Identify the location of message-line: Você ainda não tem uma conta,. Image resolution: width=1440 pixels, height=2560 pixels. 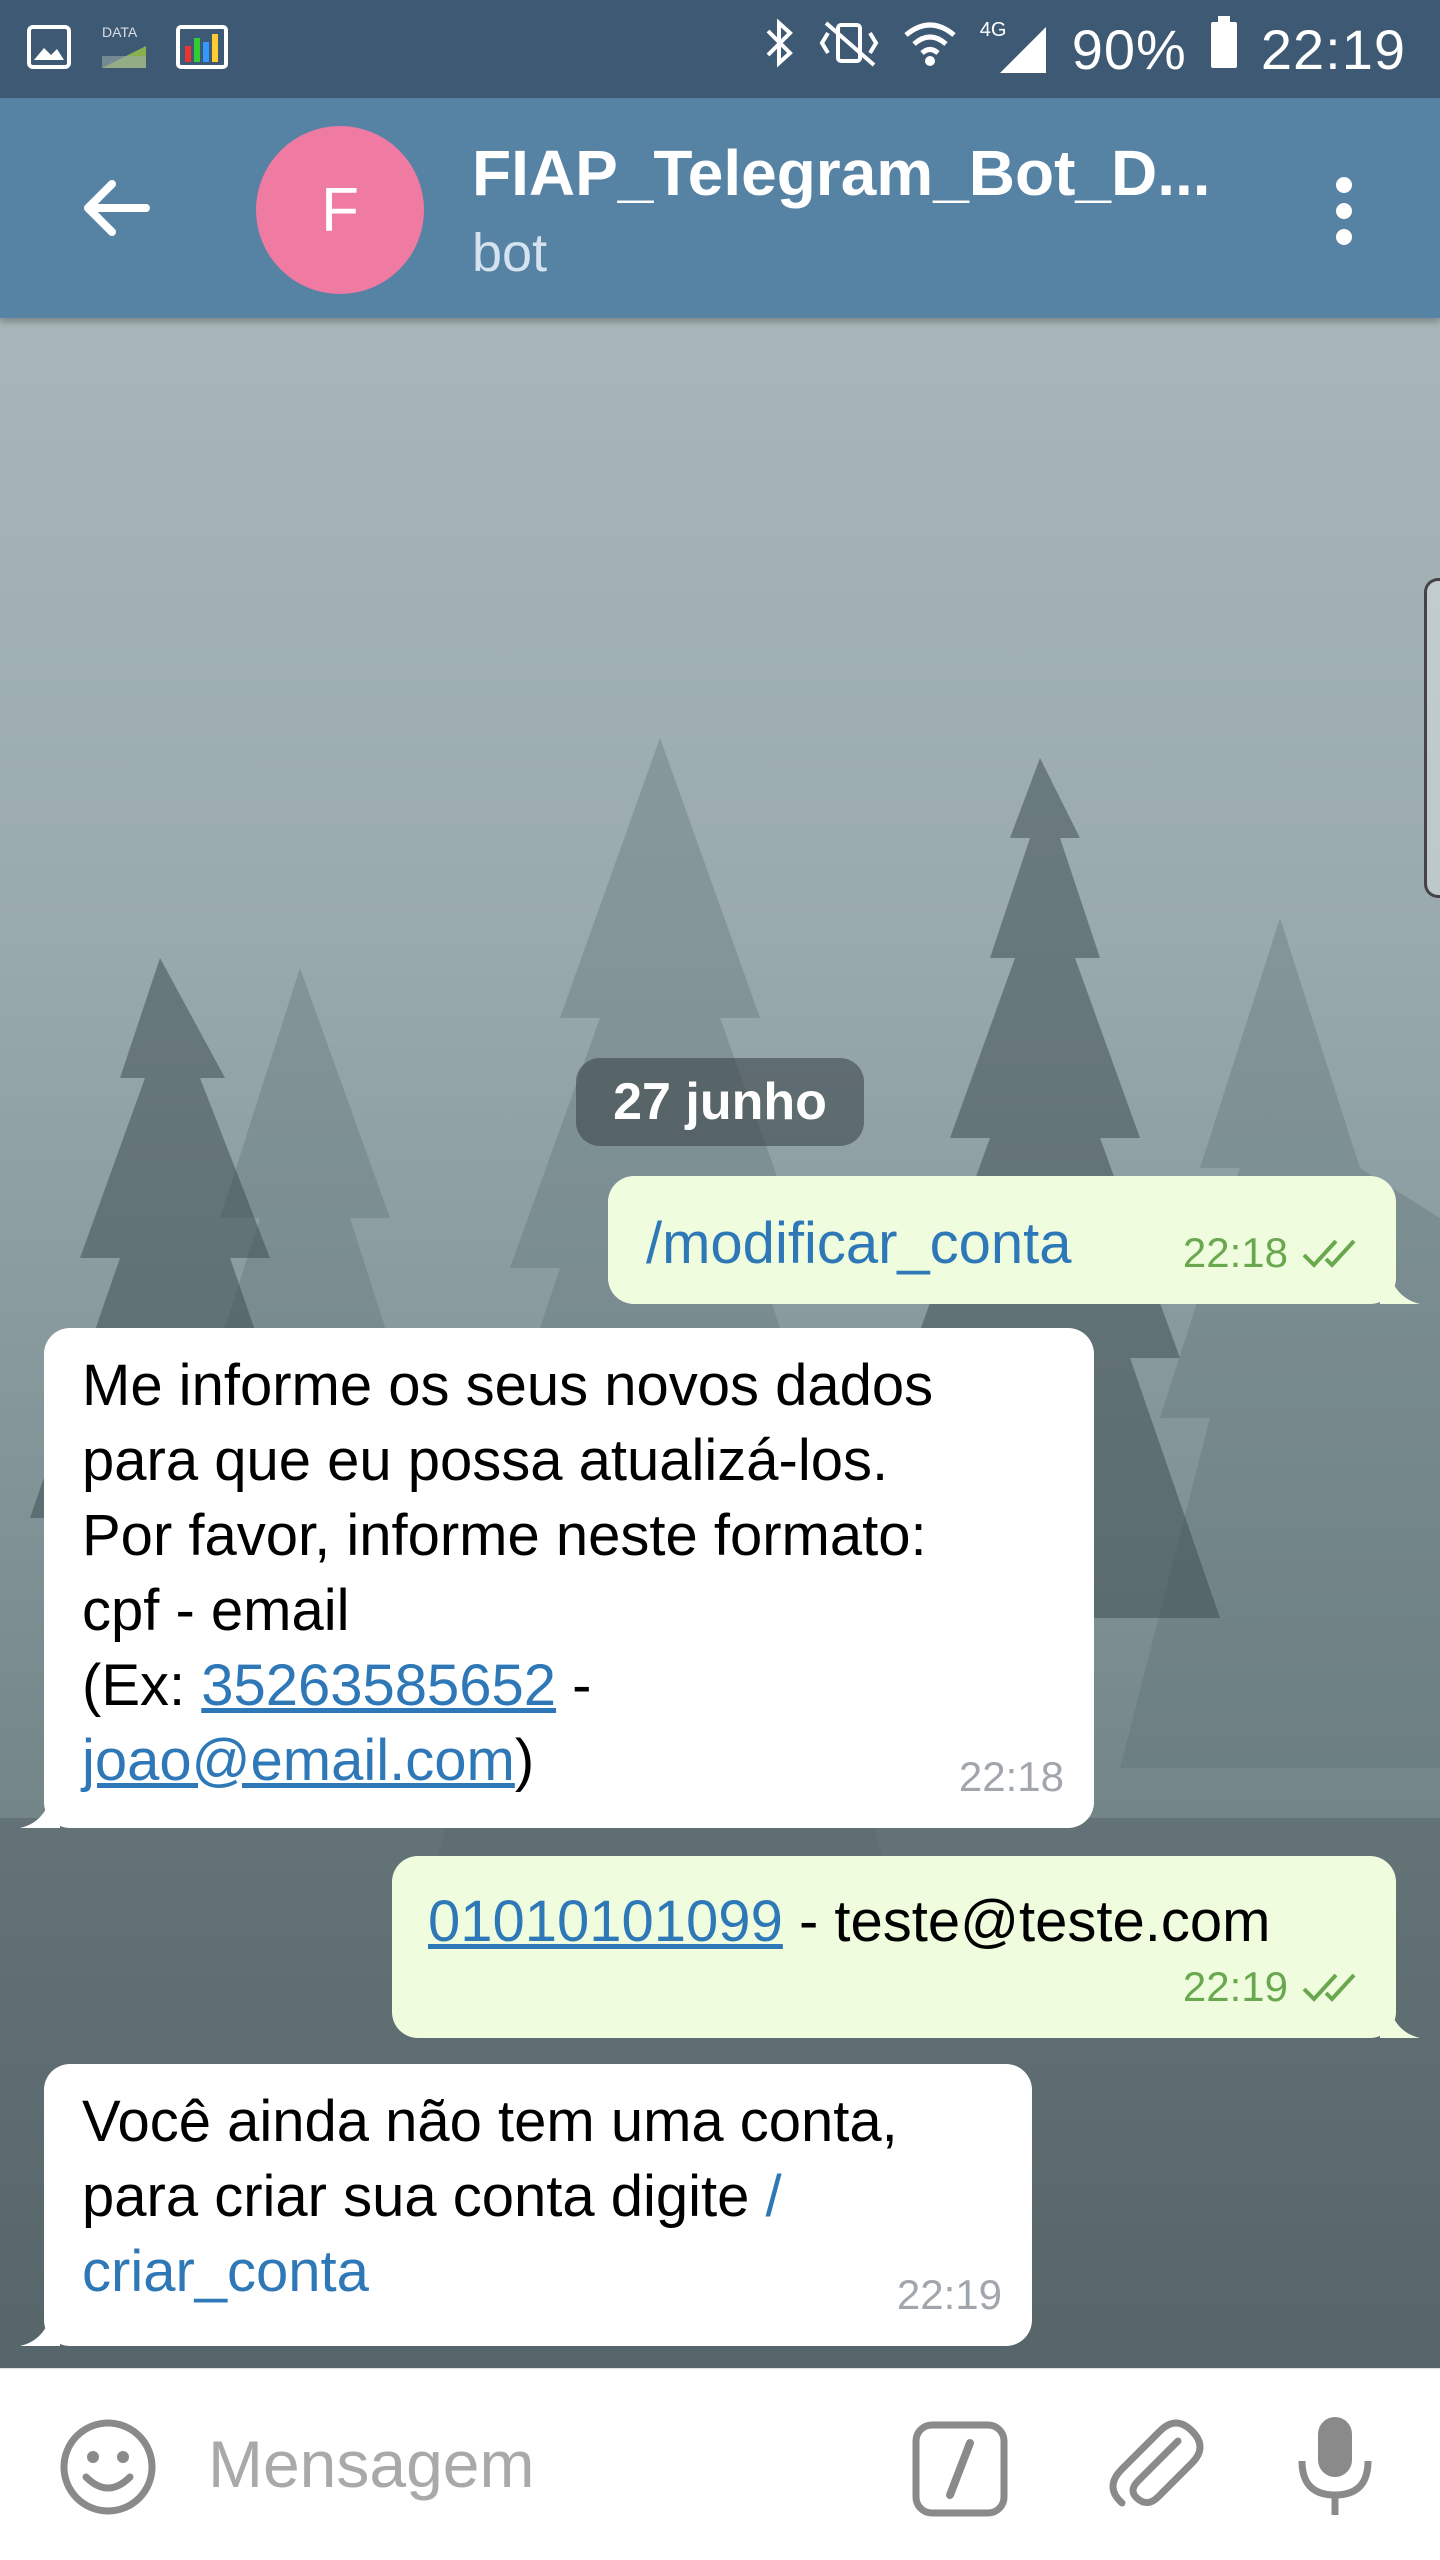
(490, 2121).